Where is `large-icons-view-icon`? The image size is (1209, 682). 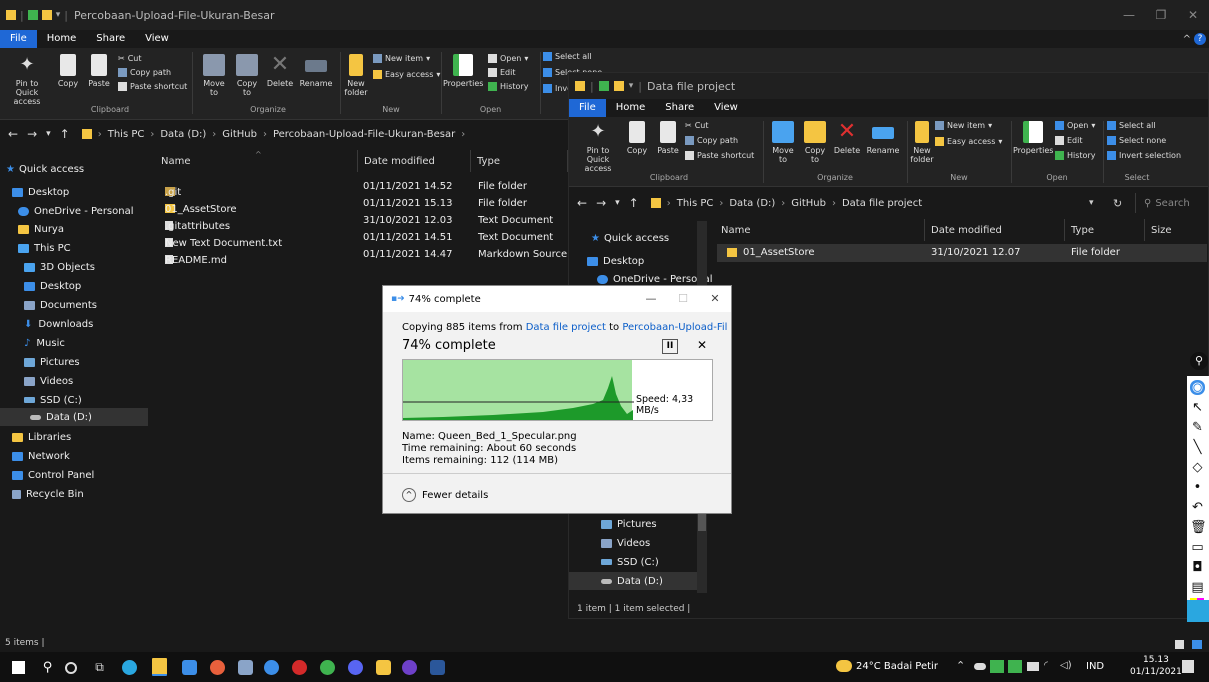 large-icons-view-icon is located at coordinates (1197, 644).